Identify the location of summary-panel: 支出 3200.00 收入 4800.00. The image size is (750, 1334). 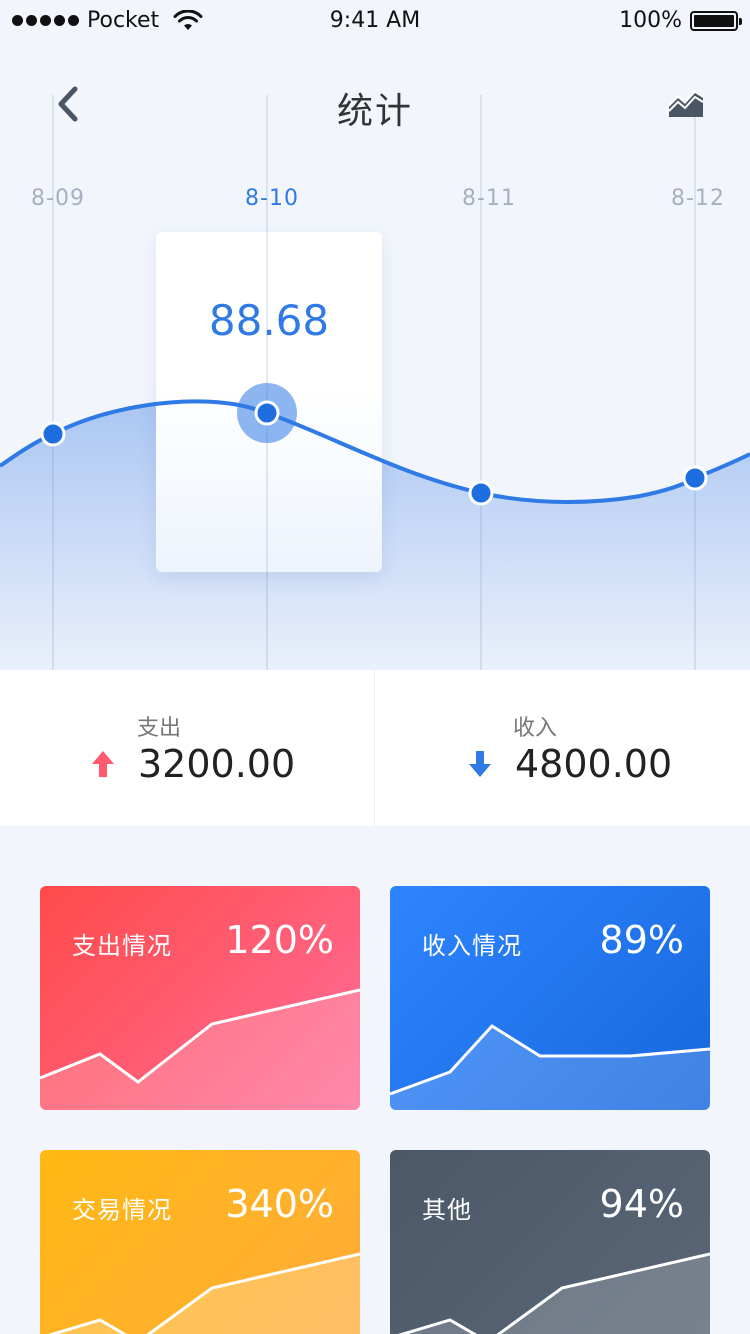
(375, 748).